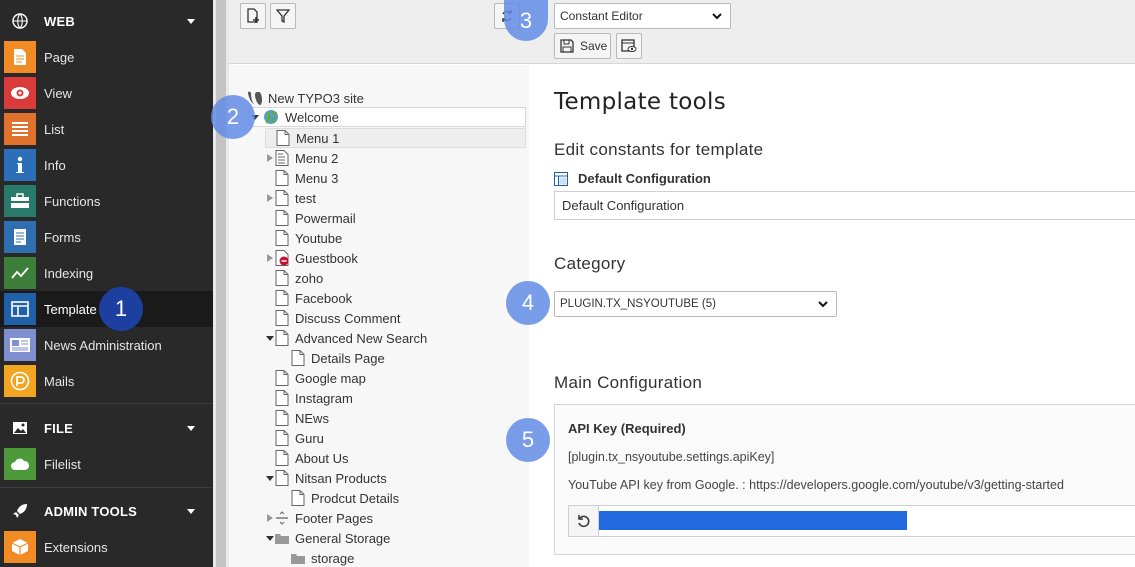 The width and height of the screenshot is (1135, 567). What do you see at coordinates (638, 304) in the screenshot?
I see `category-select-value: PLUGIN.TX_NSYOUTUBE (5)` at bounding box center [638, 304].